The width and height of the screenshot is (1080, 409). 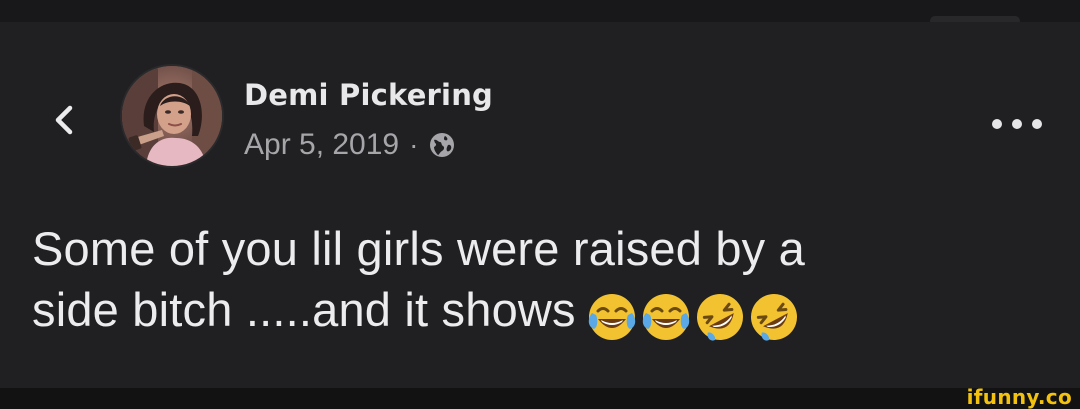 What do you see at coordinates (694, 312) in the screenshot?
I see `emoji-group` at bounding box center [694, 312].